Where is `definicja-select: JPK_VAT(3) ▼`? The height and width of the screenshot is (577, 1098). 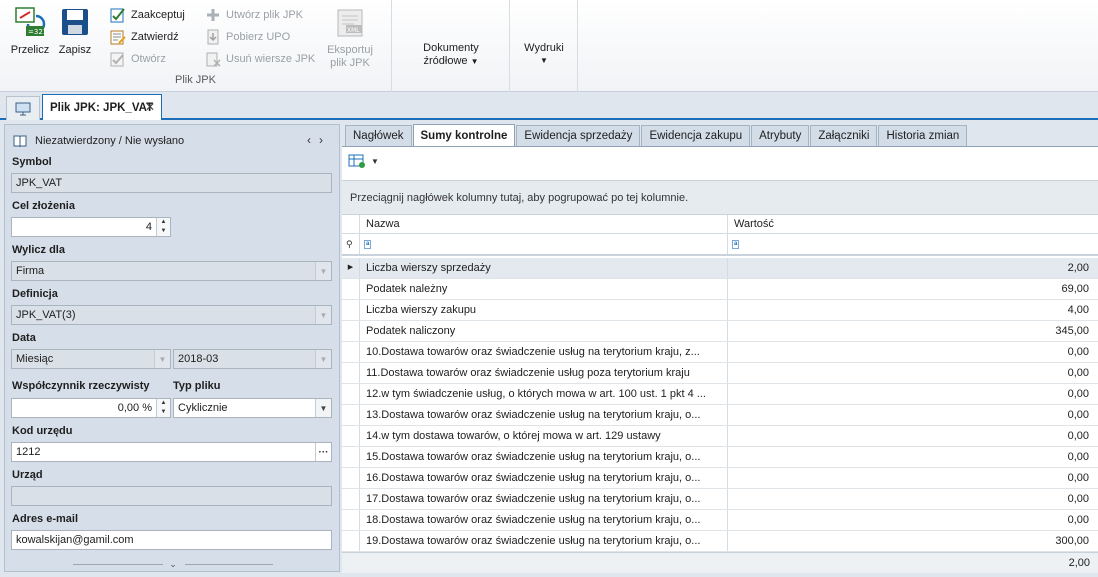
definicja-select: JPK_VAT(3) ▼ is located at coordinates (171, 315).